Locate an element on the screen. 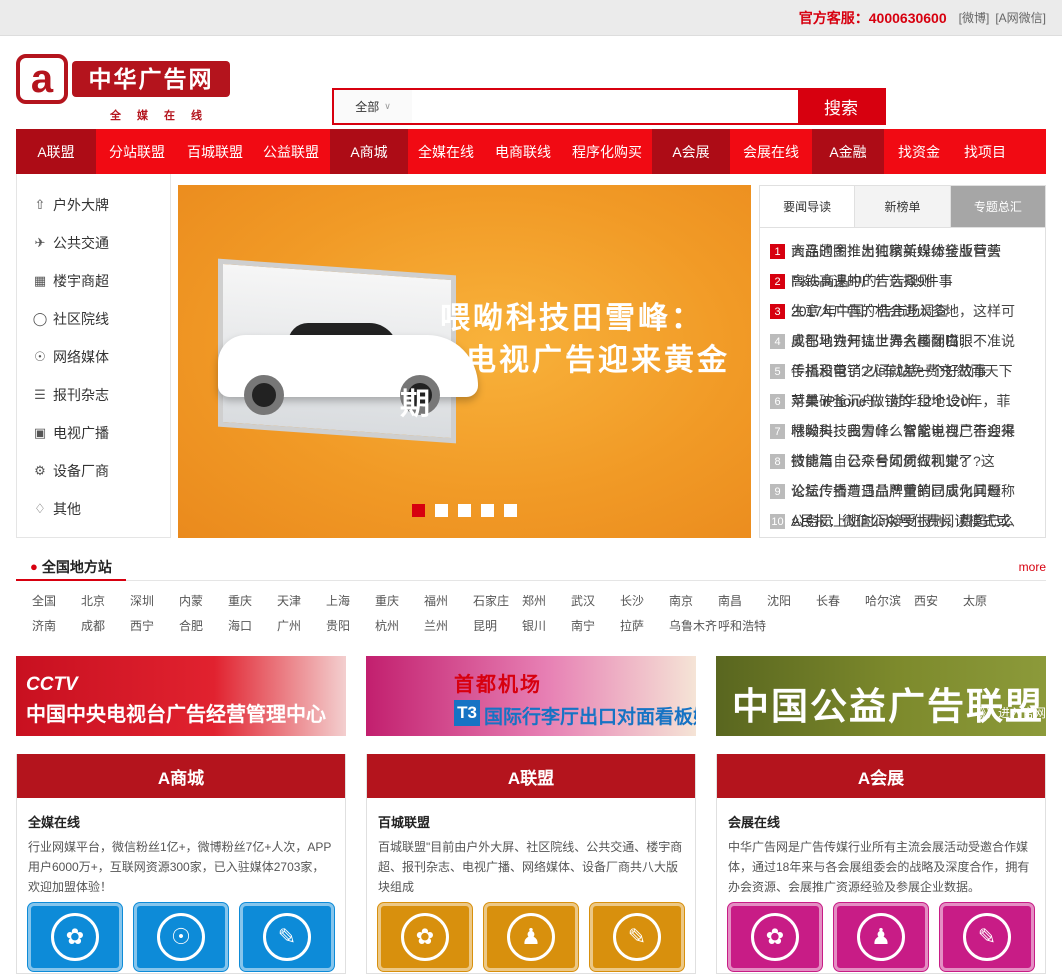 This screenshot has width=1062, height=974. city-link: 太原 is located at coordinates (987, 601).